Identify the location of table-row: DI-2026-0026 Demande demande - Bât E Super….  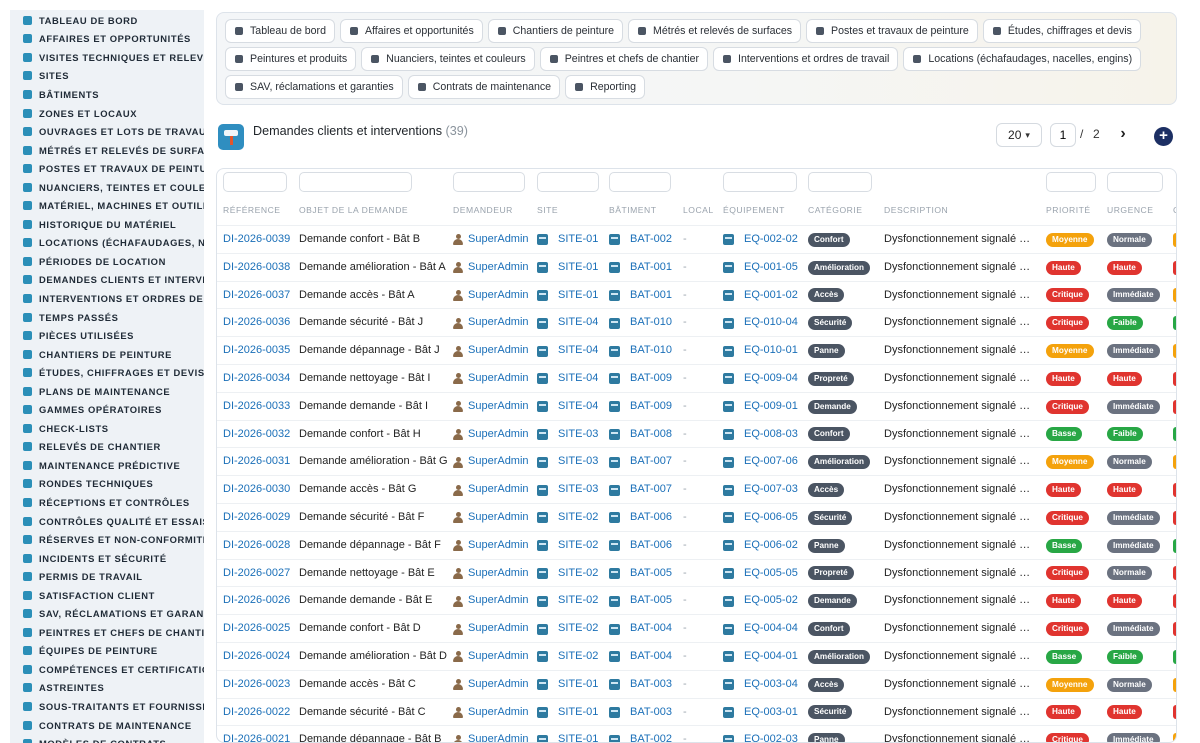
(696, 600).